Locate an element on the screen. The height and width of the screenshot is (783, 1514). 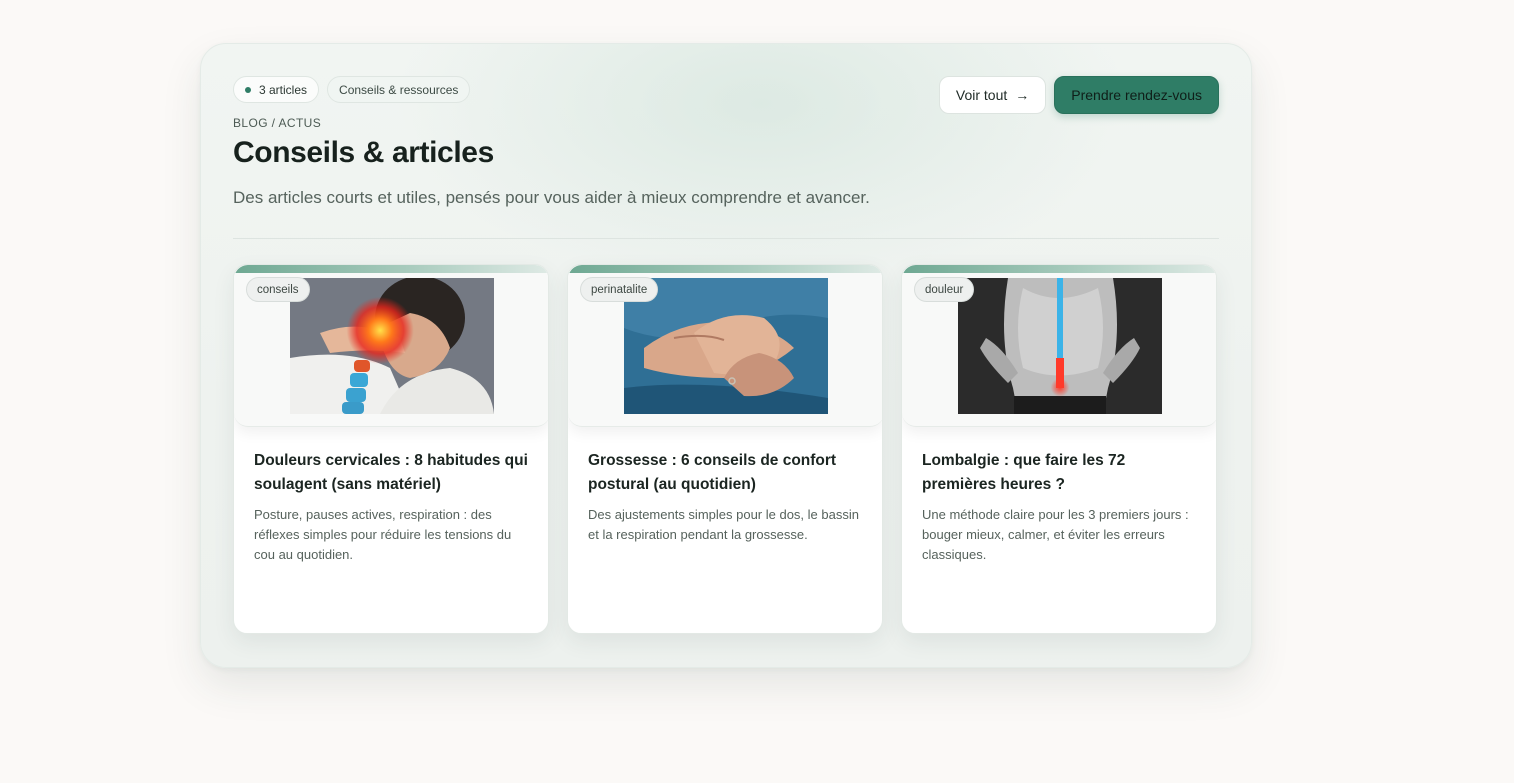
view-all-button: Voir tout → is located at coordinates (992, 95).